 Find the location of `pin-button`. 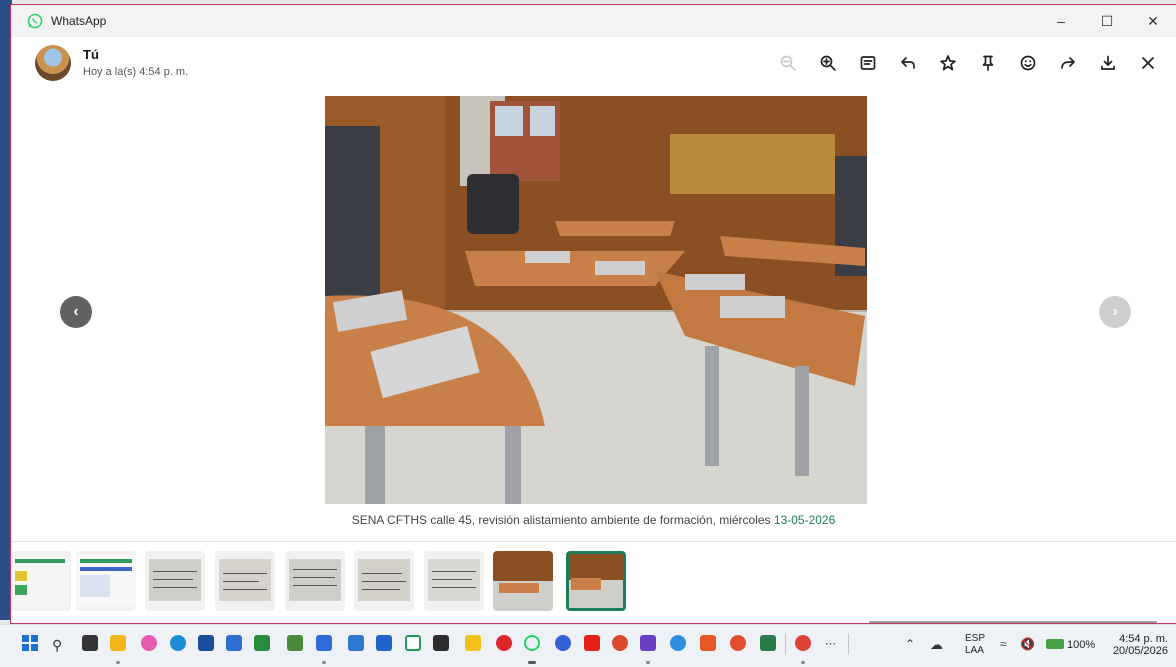

pin-button is located at coordinates (988, 63).